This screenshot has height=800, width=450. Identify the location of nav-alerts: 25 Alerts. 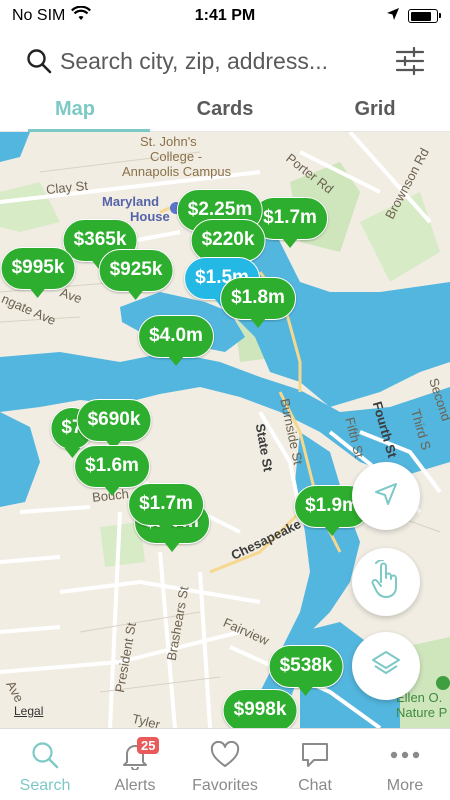
(135, 764).